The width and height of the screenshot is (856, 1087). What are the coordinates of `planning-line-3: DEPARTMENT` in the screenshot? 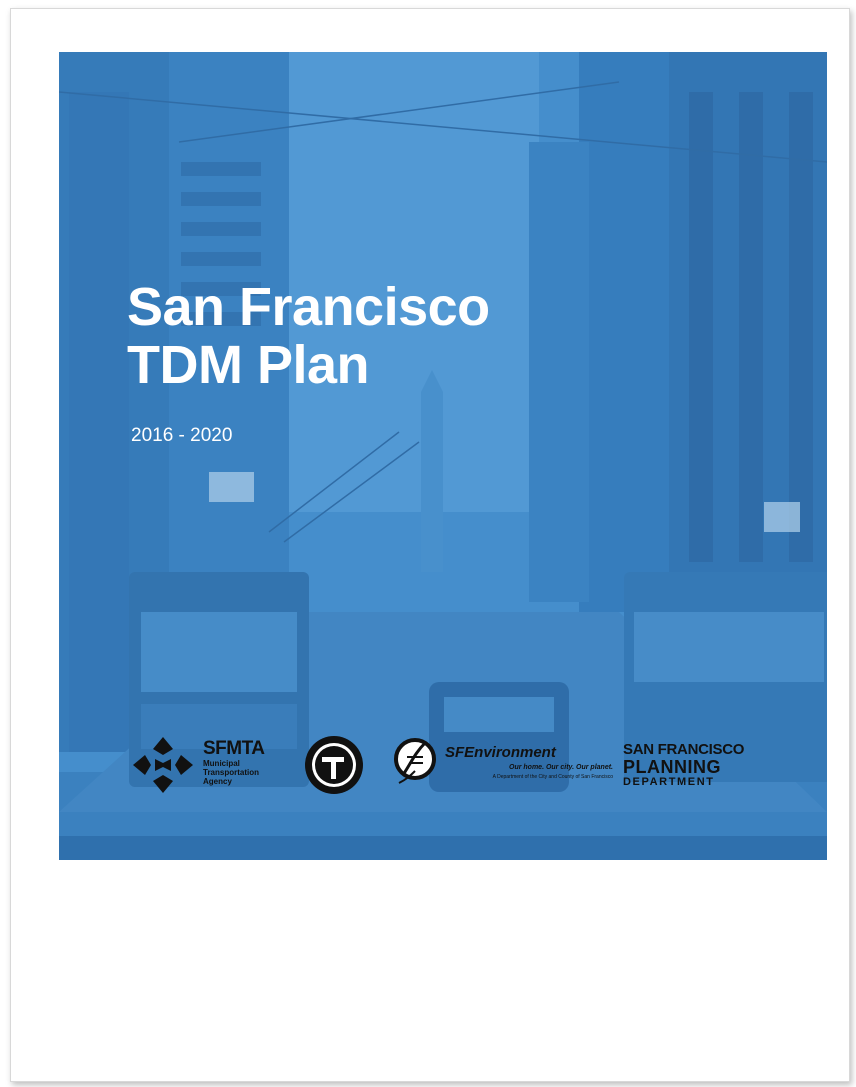 It's located at (669, 782).